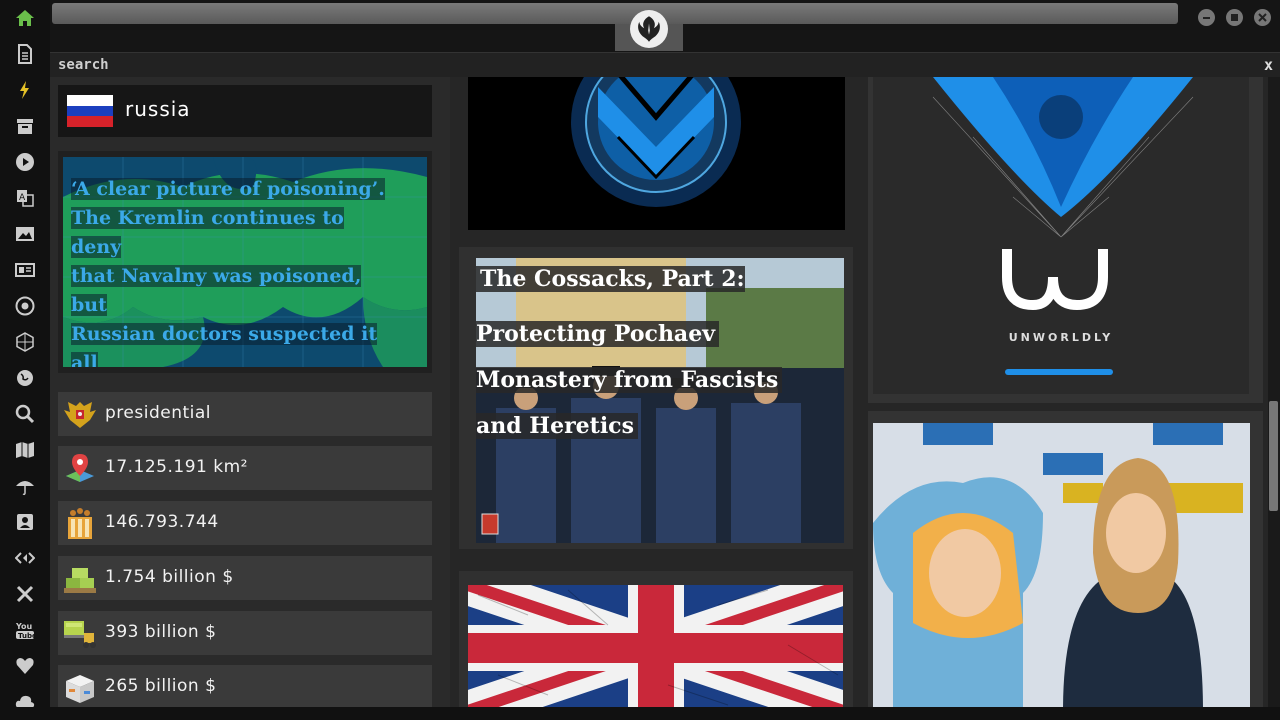 The image size is (1280, 720). What do you see at coordinates (1061, 337) in the screenshot?
I see `unworldly-brand-text: UNWORLDLY` at bounding box center [1061, 337].